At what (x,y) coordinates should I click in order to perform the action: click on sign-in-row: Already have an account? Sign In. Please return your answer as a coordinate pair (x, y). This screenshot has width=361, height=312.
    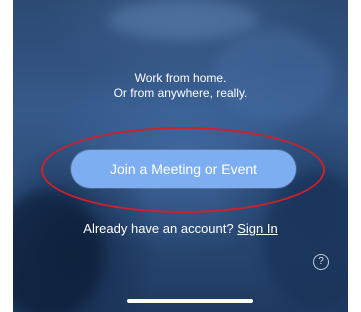
    Looking at the image, I should click on (180, 228).